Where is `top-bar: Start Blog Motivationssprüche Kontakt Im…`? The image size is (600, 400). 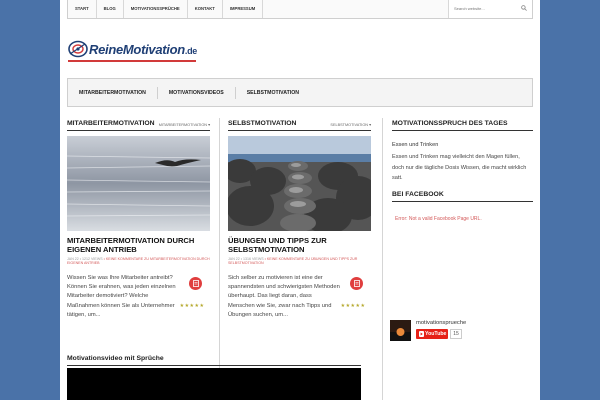
top-bar: Start Blog Motivationssprüche Kontakt Im… is located at coordinates (300, 9).